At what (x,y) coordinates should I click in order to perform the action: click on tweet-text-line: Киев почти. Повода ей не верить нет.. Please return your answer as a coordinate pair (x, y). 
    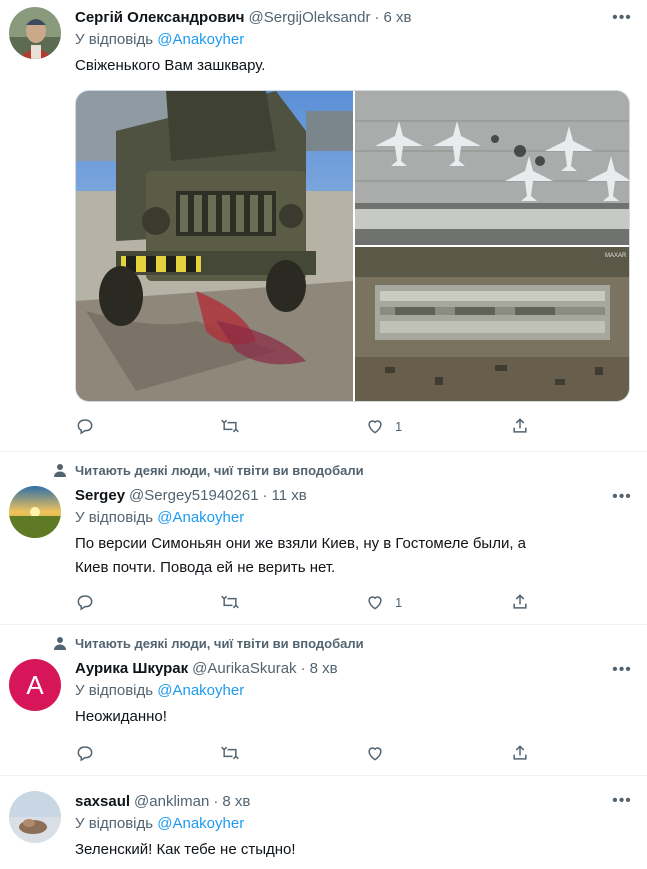
    Looking at the image, I should click on (205, 567).